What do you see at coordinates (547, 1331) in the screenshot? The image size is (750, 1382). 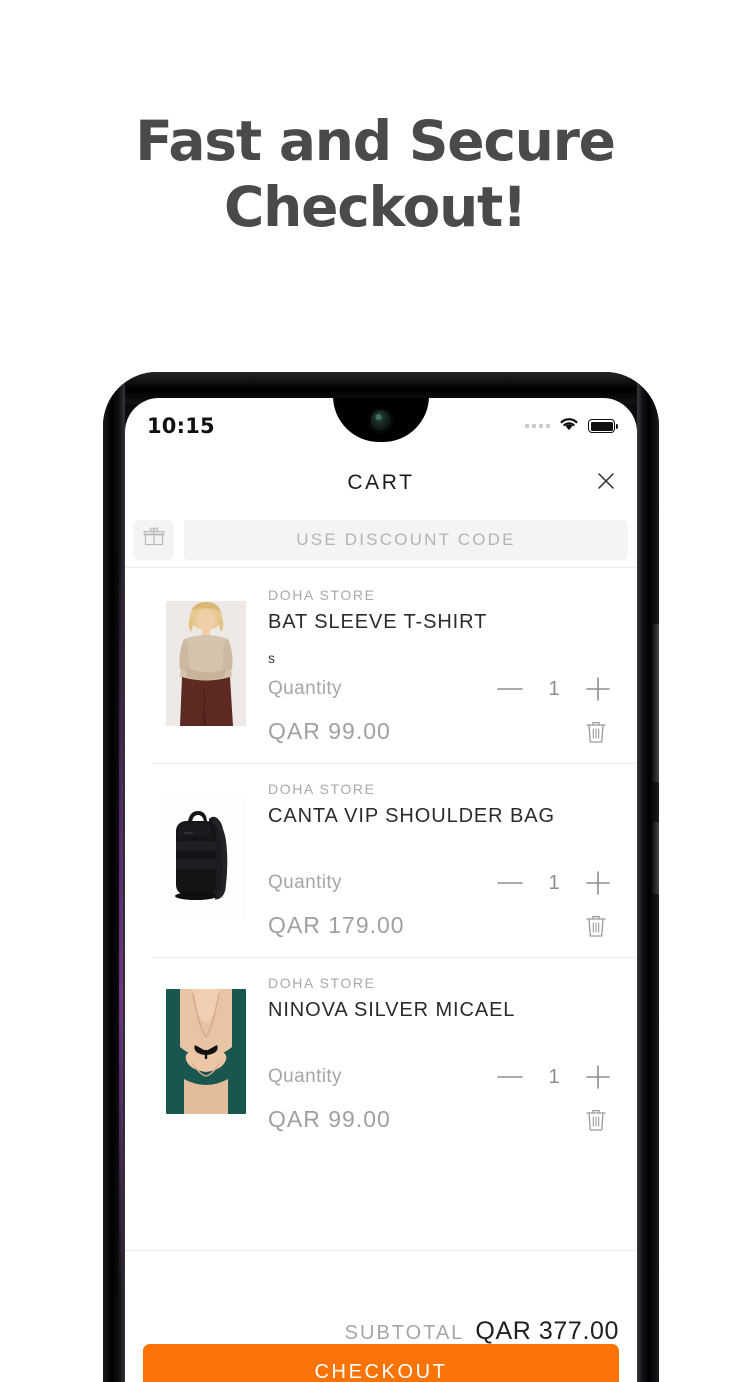 I see `subtotal-value: QAR 377.00` at bounding box center [547, 1331].